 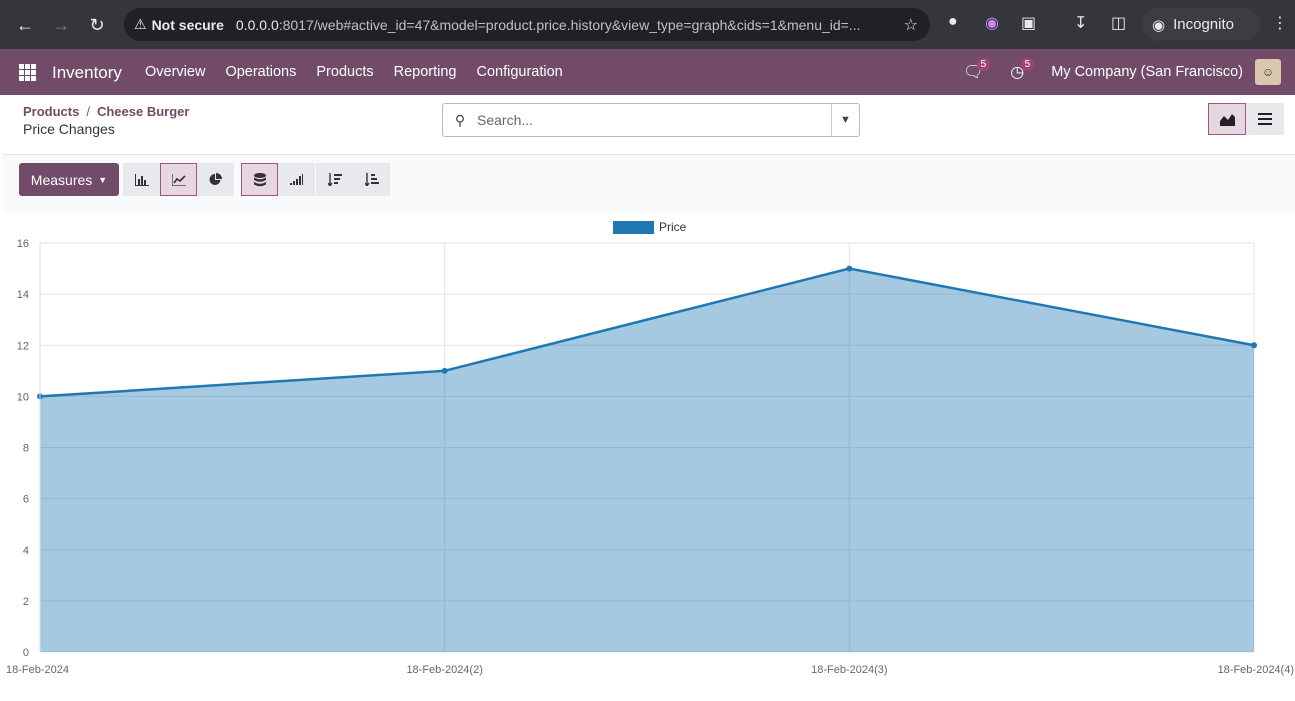 What do you see at coordinates (25, 25) in the screenshot?
I see `back-icon: ←` at bounding box center [25, 25].